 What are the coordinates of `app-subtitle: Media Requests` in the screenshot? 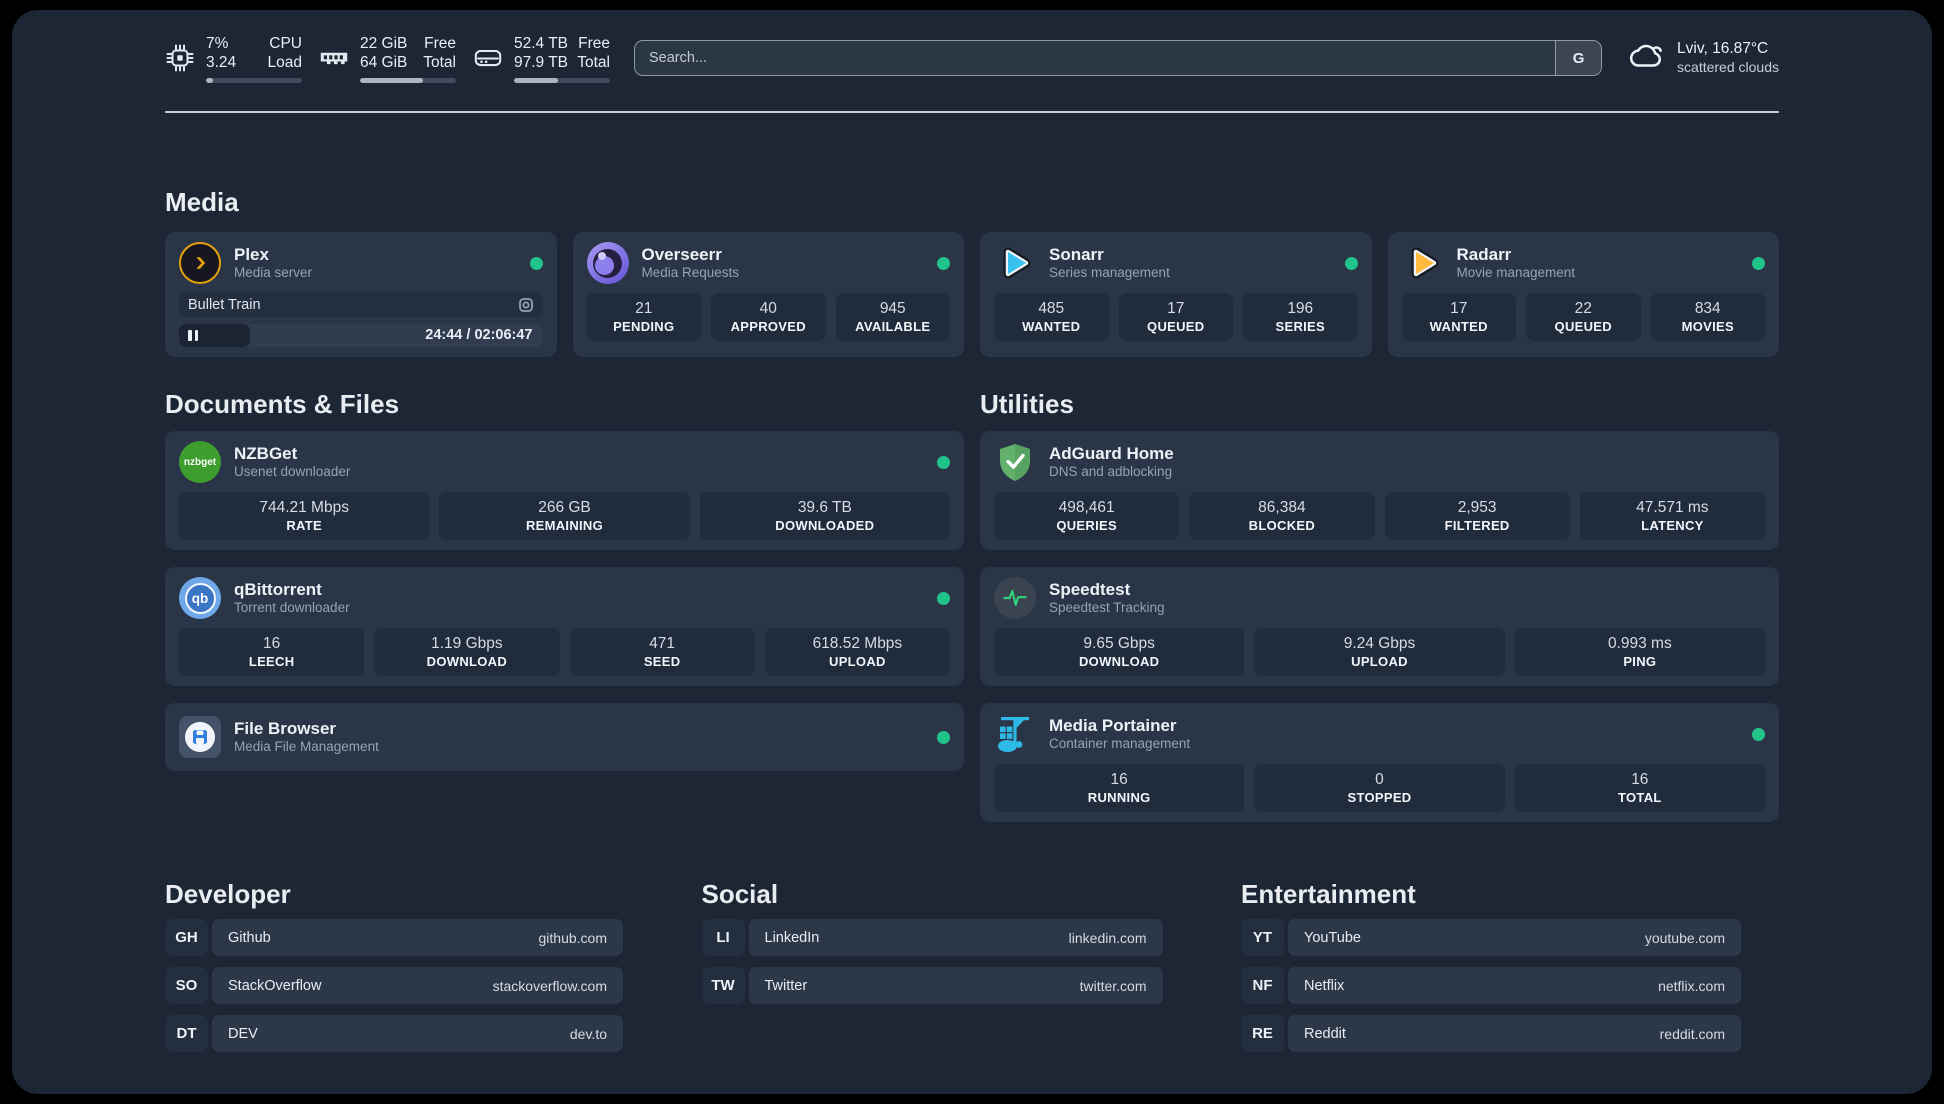 It's located at (690, 272).